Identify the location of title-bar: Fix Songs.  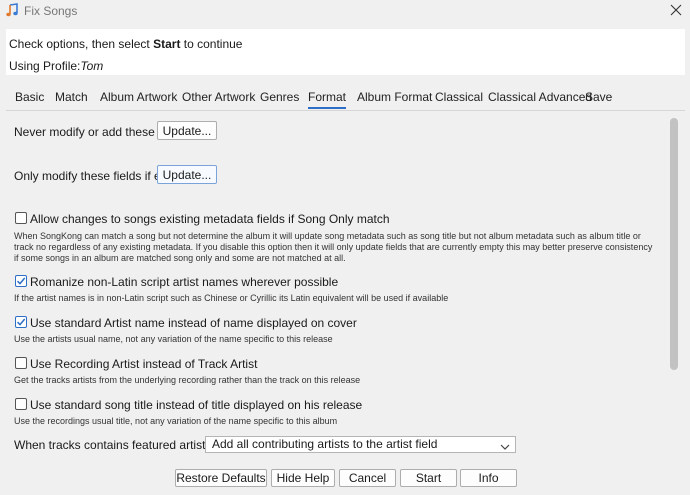
(345, 11).